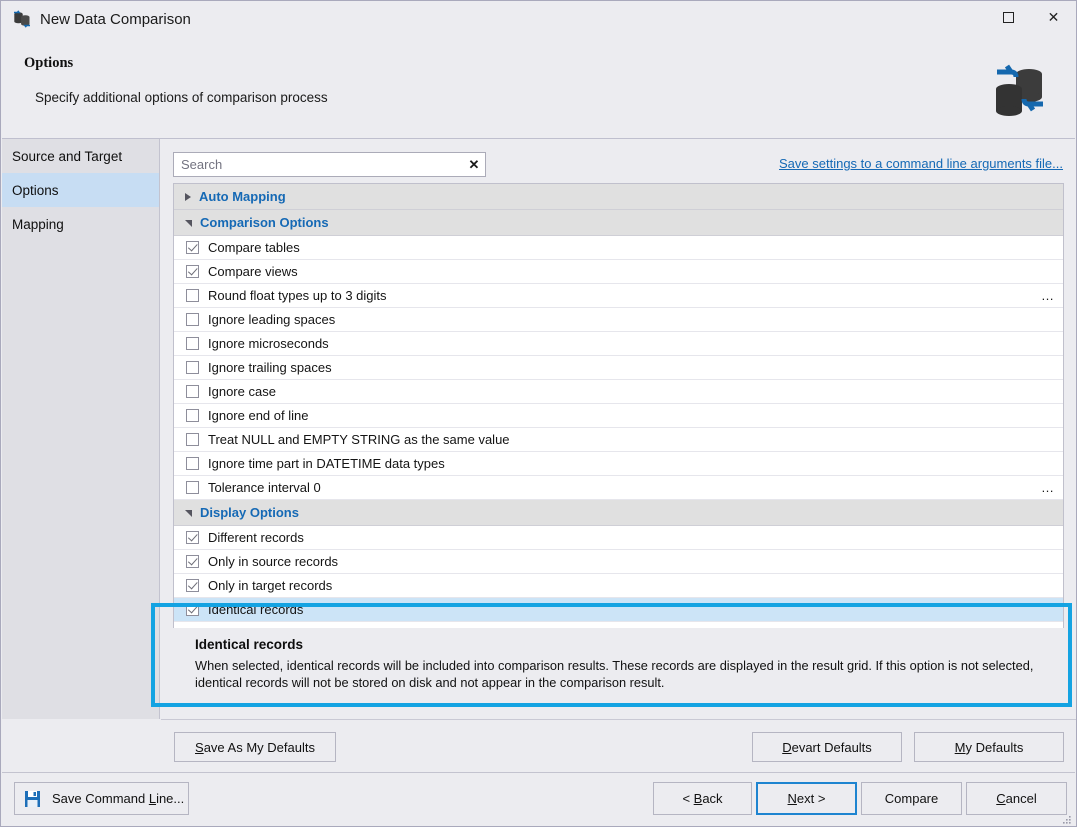 The width and height of the screenshot is (1077, 827). What do you see at coordinates (249, 644) in the screenshot?
I see `description-title: Identical records` at bounding box center [249, 644].